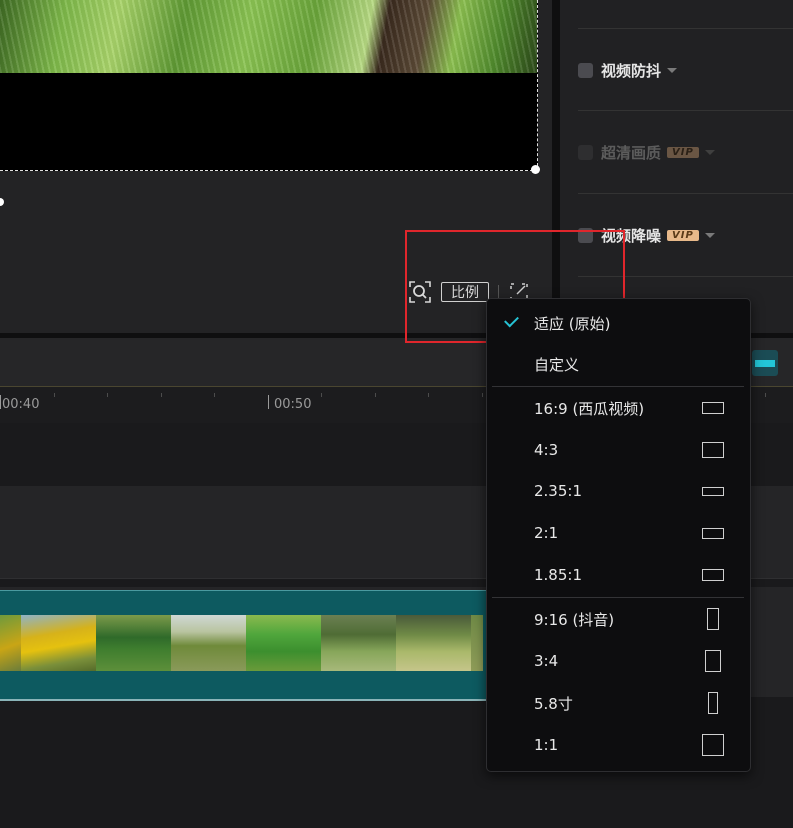 This screenshot has width=793, height=828. What do you see at coordinates (618, 575) in the screenshot?
I see `ratio-option-1-85-1: 1.85:1` at bounding box center [618, 575].